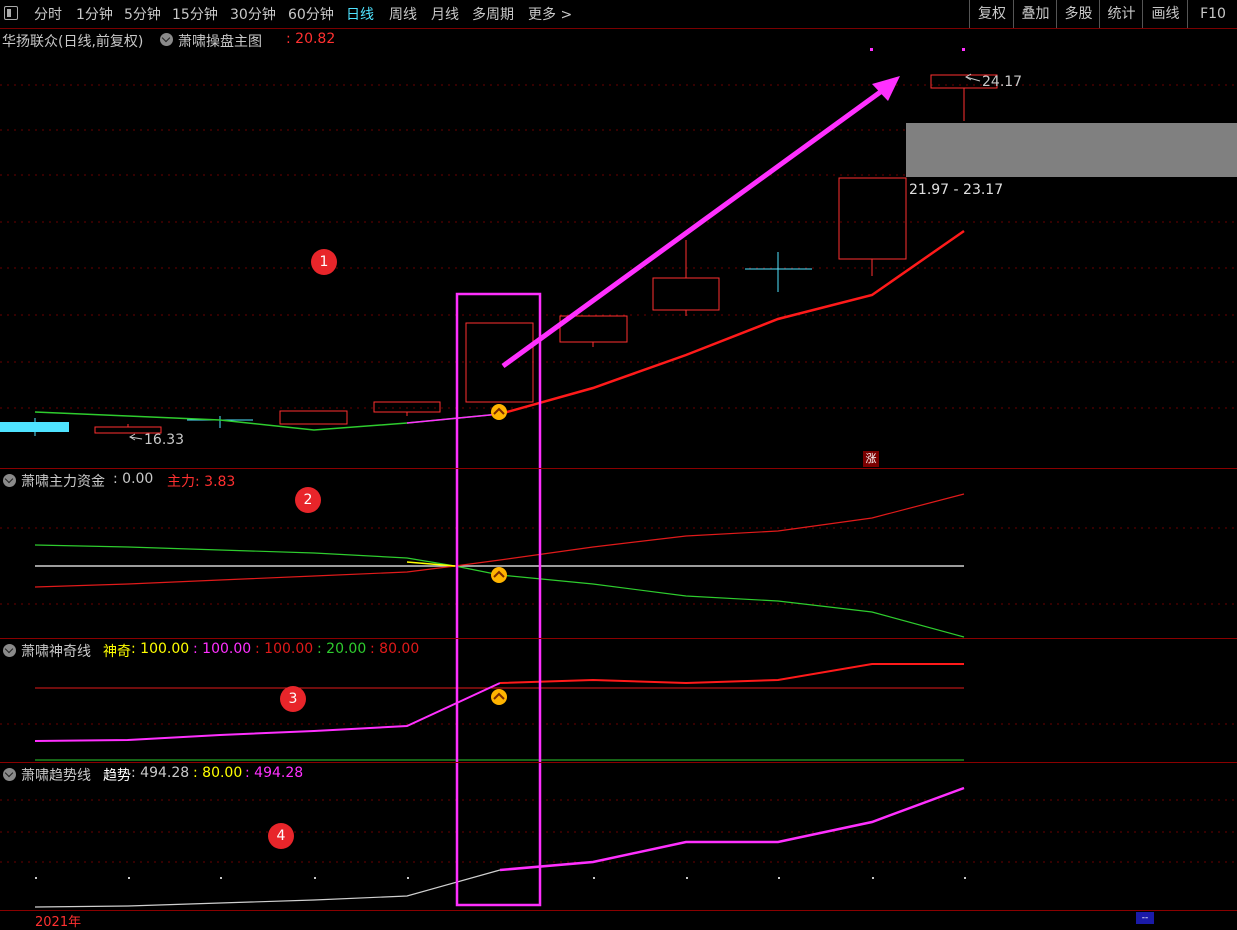  Describe the element at coordinates (164, 440) in the screenshot. I see `low-price-label: 16.33` at that location.